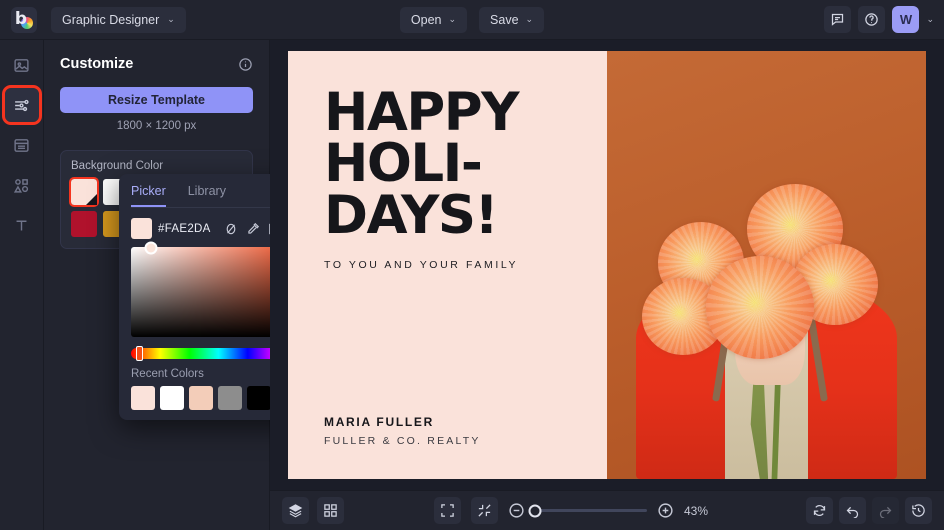 The height and width of the screenshot is (530, 944). I want to click on sidebar-item-customize, so click(21, 105).